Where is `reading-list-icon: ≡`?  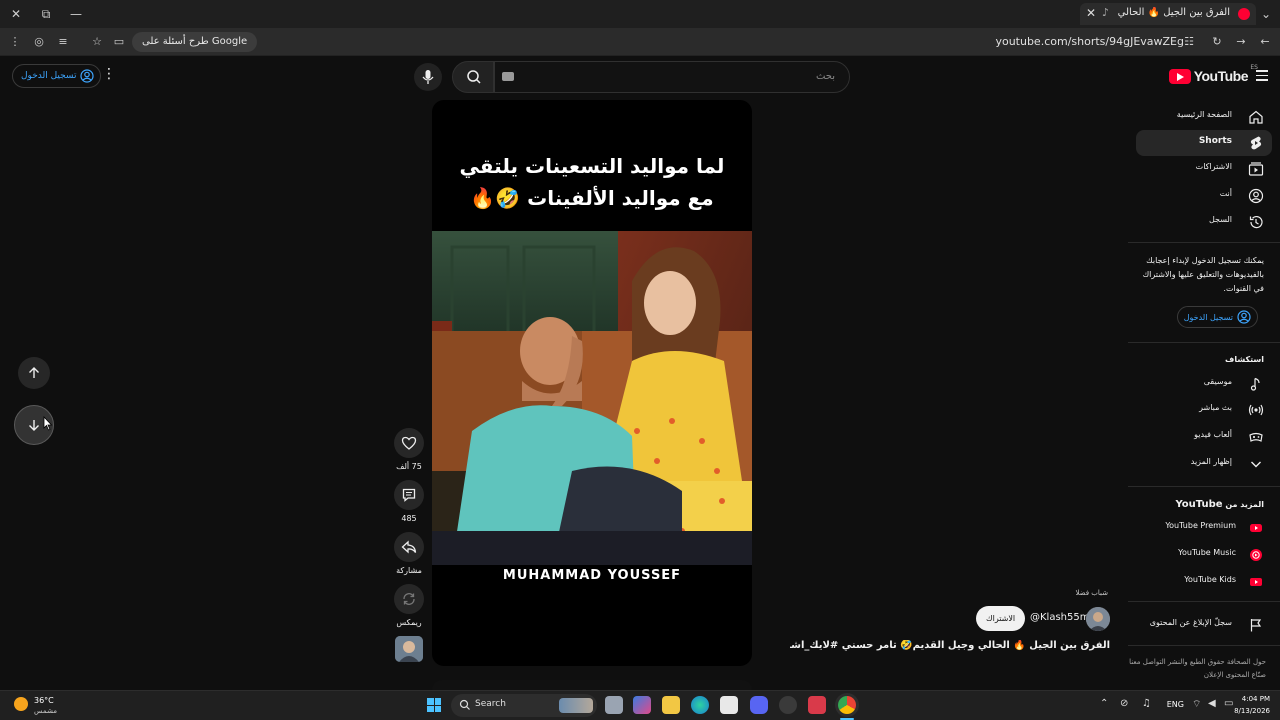
reading-list-icon: ≡ is located at coordinates (63, 42).